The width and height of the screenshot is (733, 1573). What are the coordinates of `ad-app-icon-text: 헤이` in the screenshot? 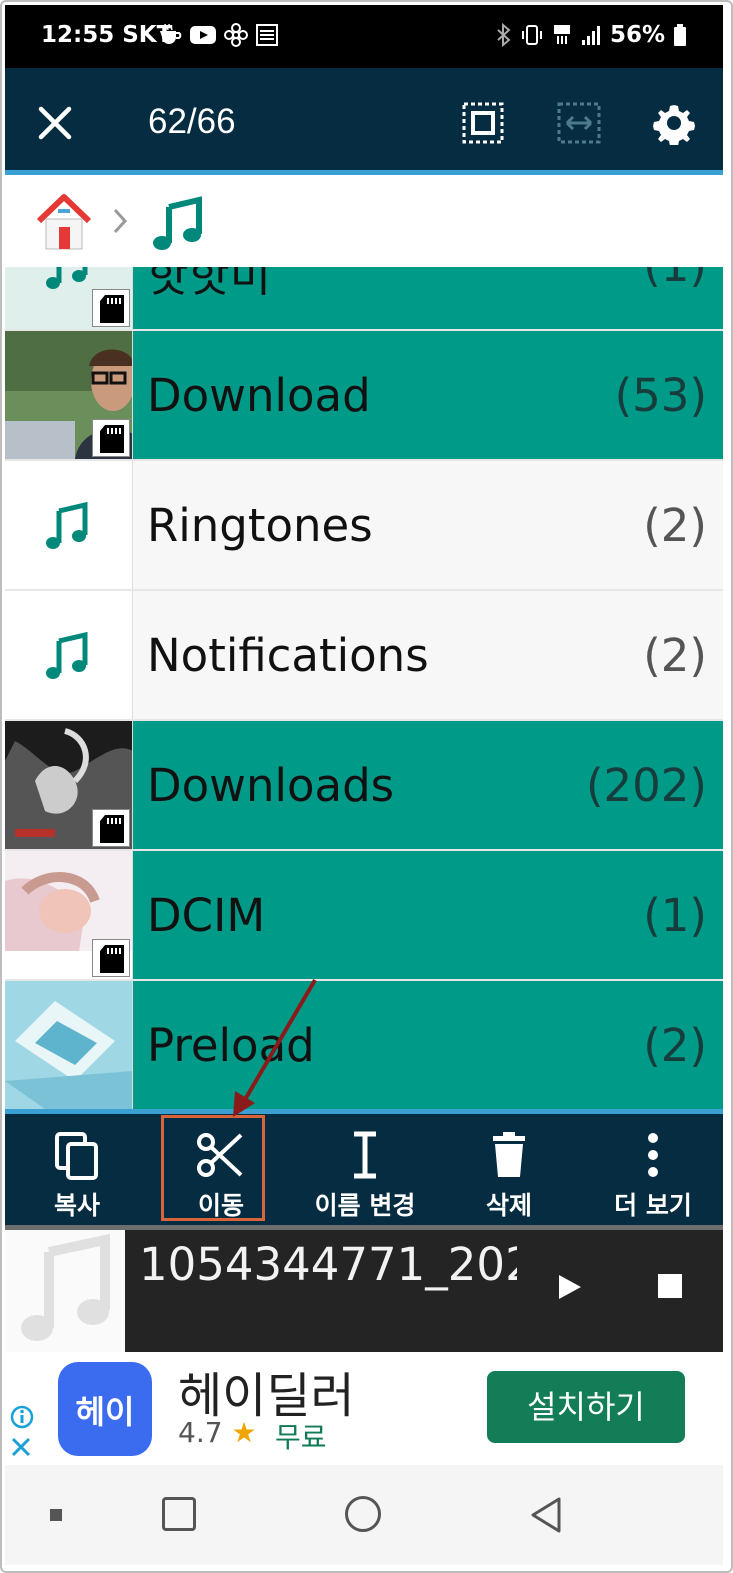 It's located at (105, 1412).